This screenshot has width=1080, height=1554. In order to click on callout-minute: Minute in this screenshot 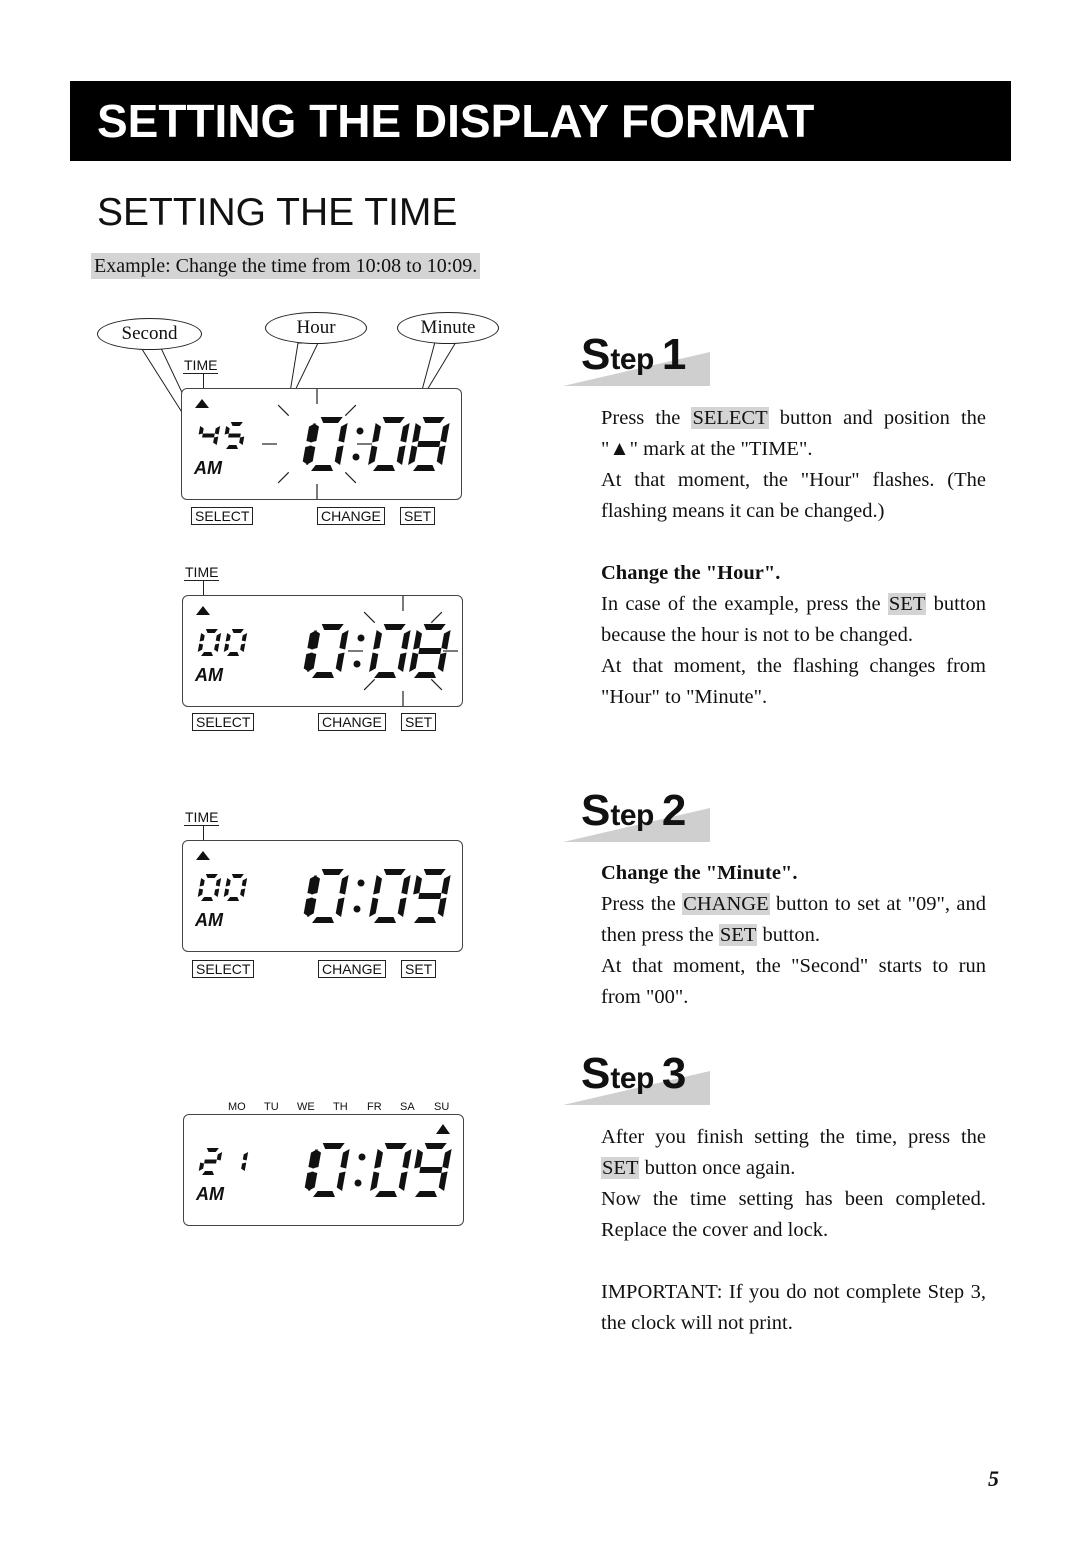, I will do `click(448, 328)`.